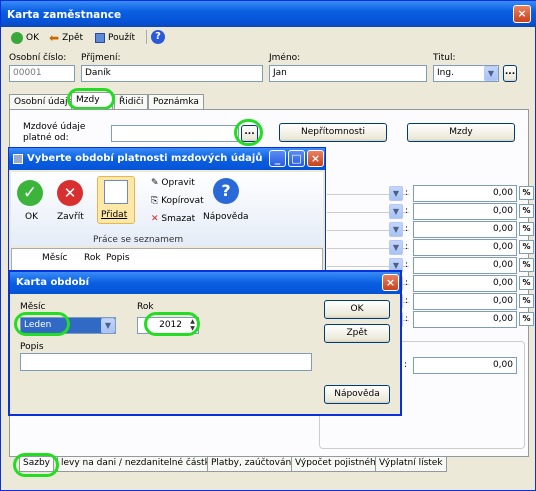 The image size is (536, 491). I want to click on save-icon, so click(100, 37).